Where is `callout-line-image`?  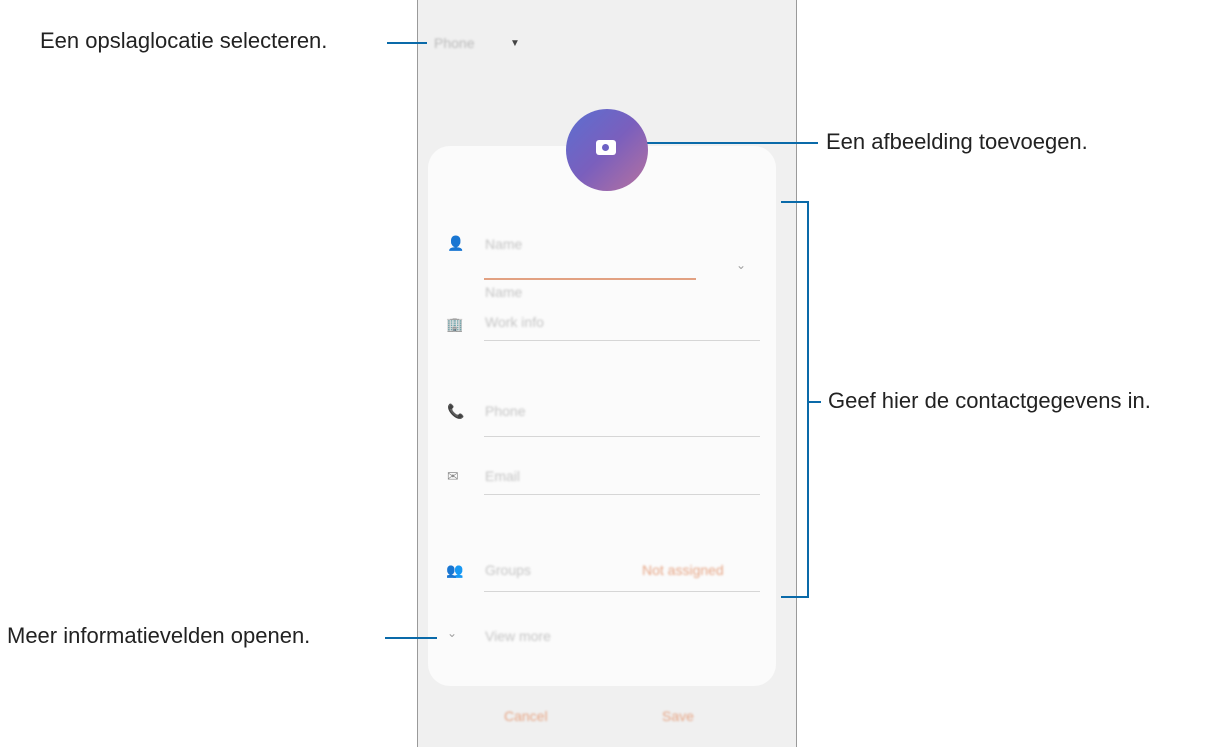 callout-line-image is located at coordinates (731, 143).